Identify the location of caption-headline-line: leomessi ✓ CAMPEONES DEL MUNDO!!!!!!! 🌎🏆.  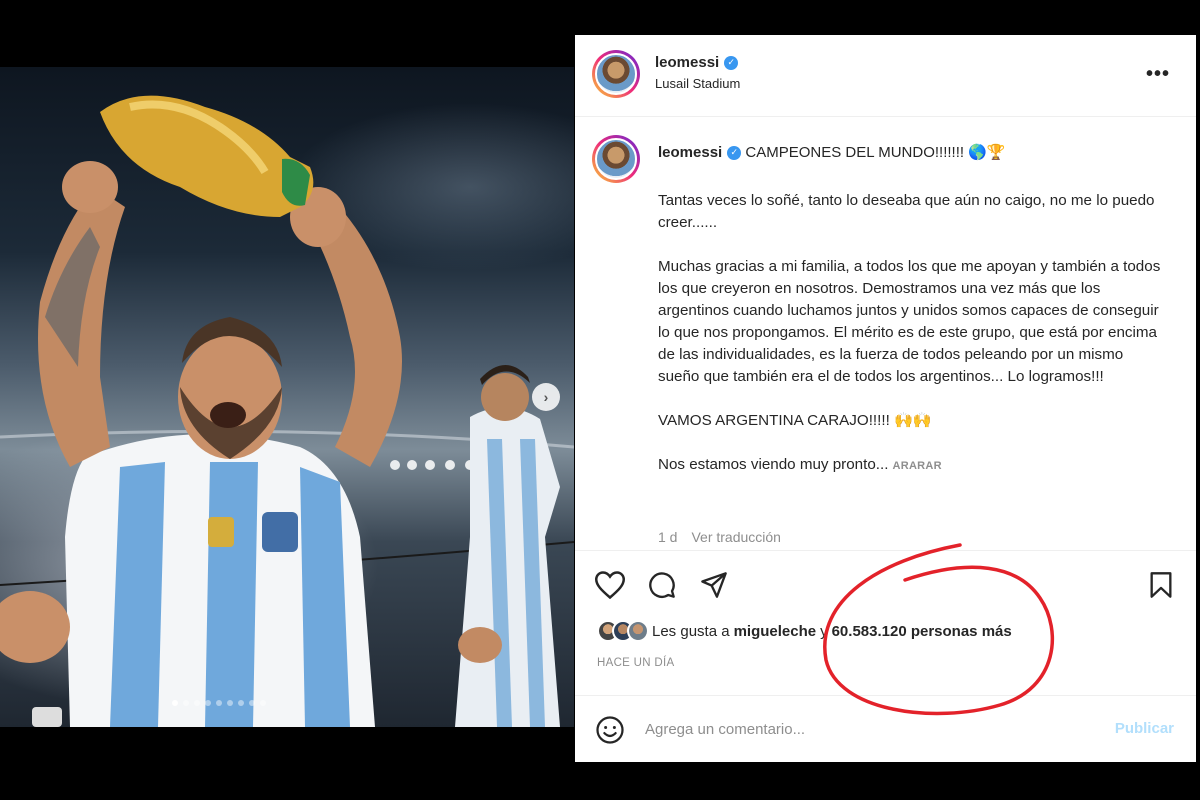
(913, 152).